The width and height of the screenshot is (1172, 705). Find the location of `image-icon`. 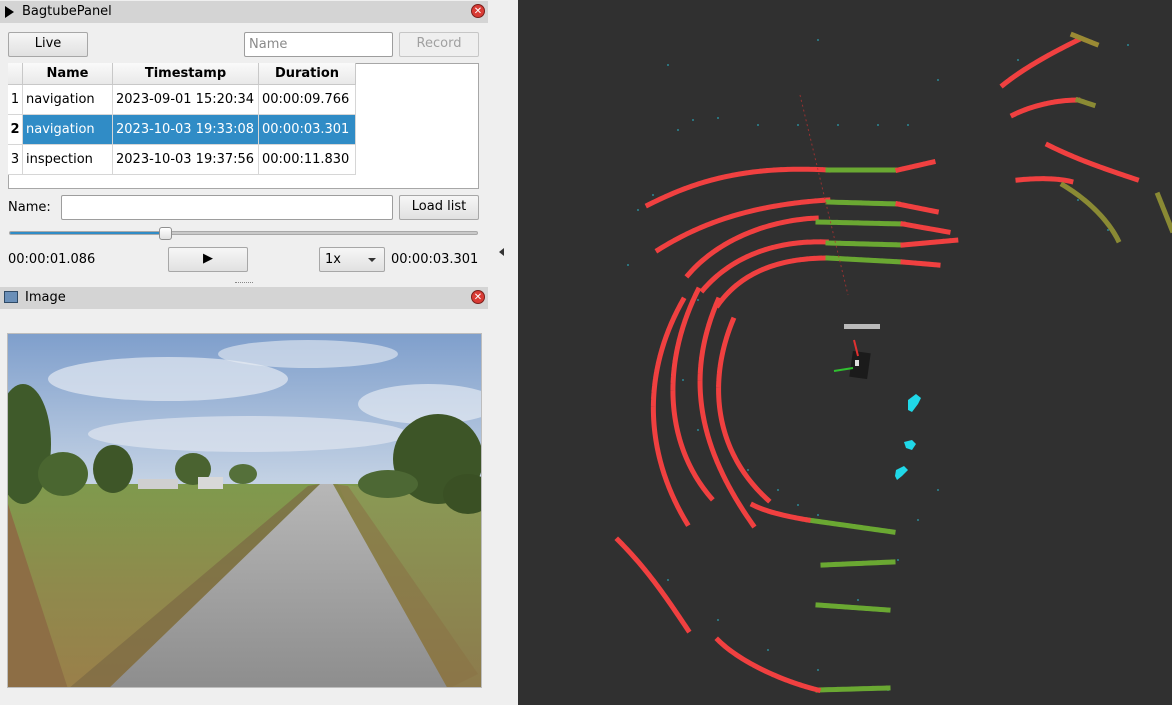

image-icon is located at coordinates (11, 297).